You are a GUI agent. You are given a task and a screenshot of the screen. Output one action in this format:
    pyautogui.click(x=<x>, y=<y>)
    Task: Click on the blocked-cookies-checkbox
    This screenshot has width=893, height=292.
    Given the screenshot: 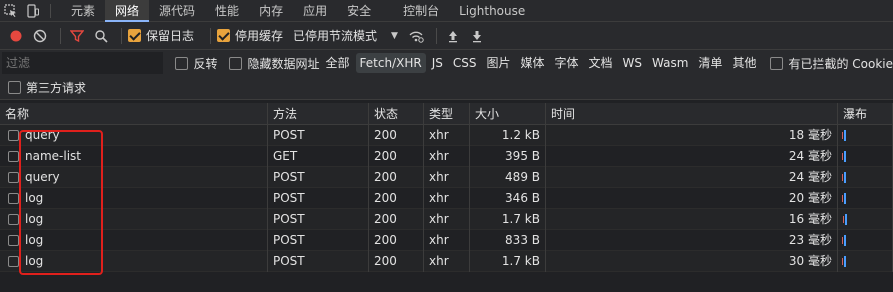 What is the action you would take?
    pyautogui.click(x=777, y=63)
    